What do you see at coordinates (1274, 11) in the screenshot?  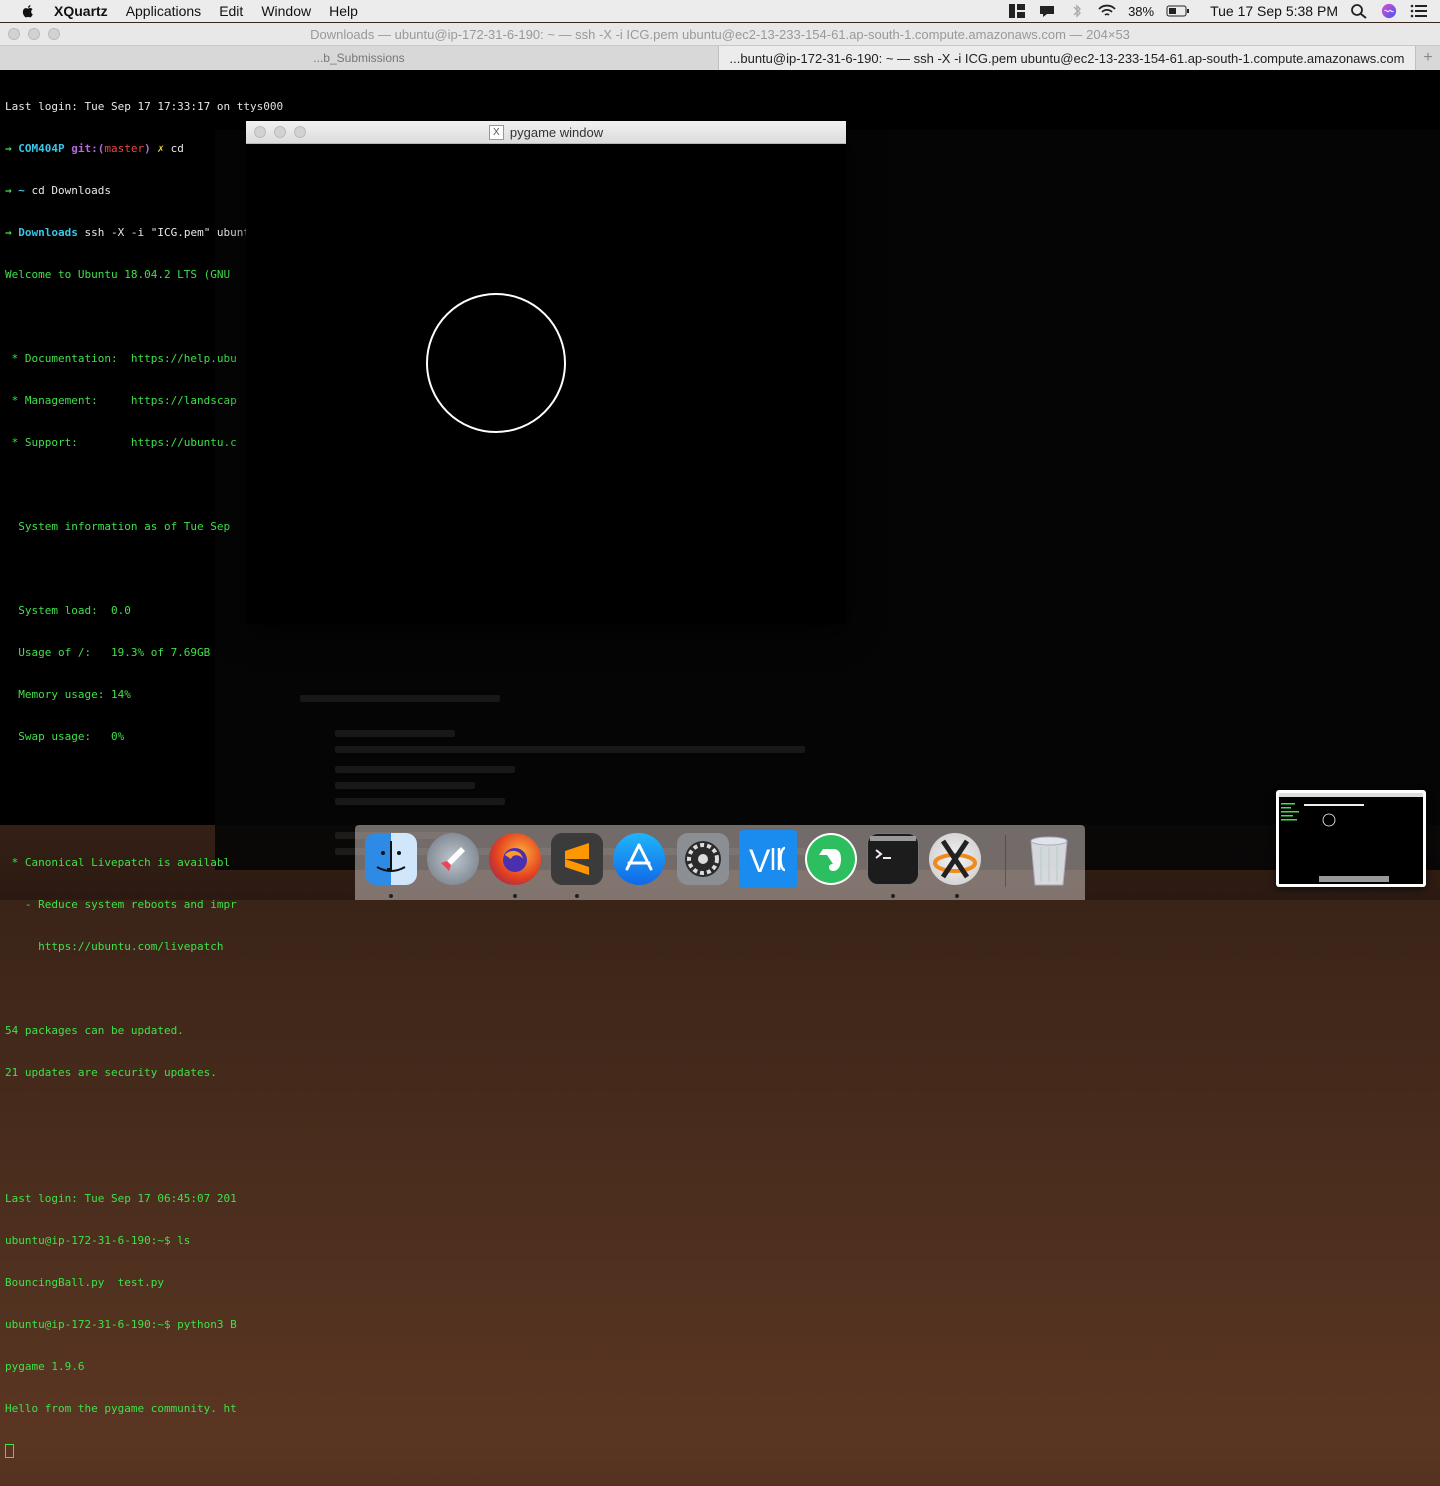 I see `clock: Tue 17 Sep 5:38 PM` at bounding box center [1274, 11].